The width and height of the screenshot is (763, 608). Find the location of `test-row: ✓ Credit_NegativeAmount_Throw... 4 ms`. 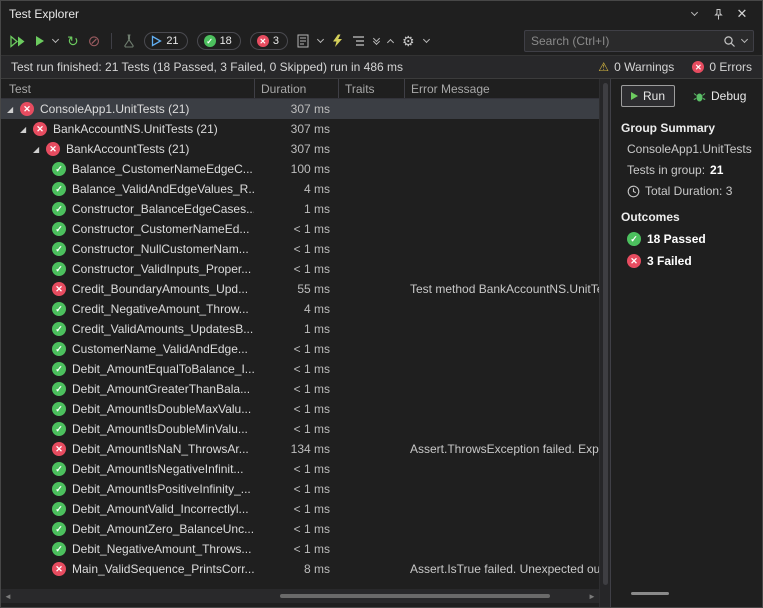

test-row: ✓ Credit_NegativeAmount_Throw... 4 ms is located at coordinates (300, 309).